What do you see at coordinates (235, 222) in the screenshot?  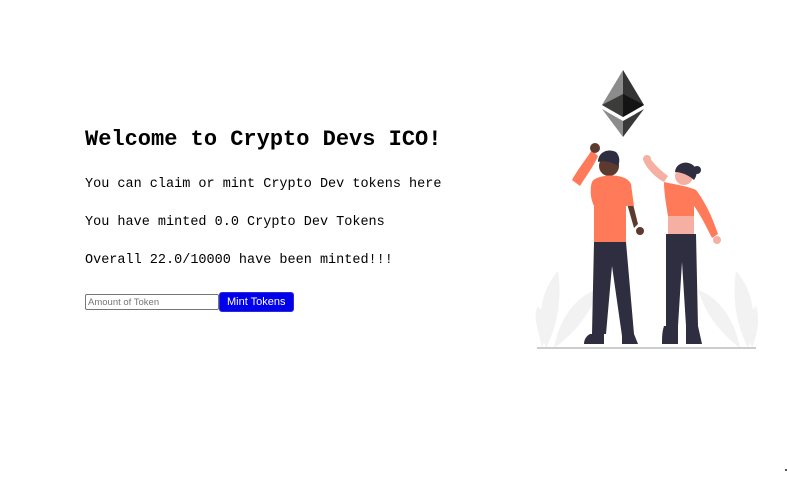 I see `minted-count-text: You have minted 0.0 Crypto Dev Tokens` at bounding box center [235, 222].